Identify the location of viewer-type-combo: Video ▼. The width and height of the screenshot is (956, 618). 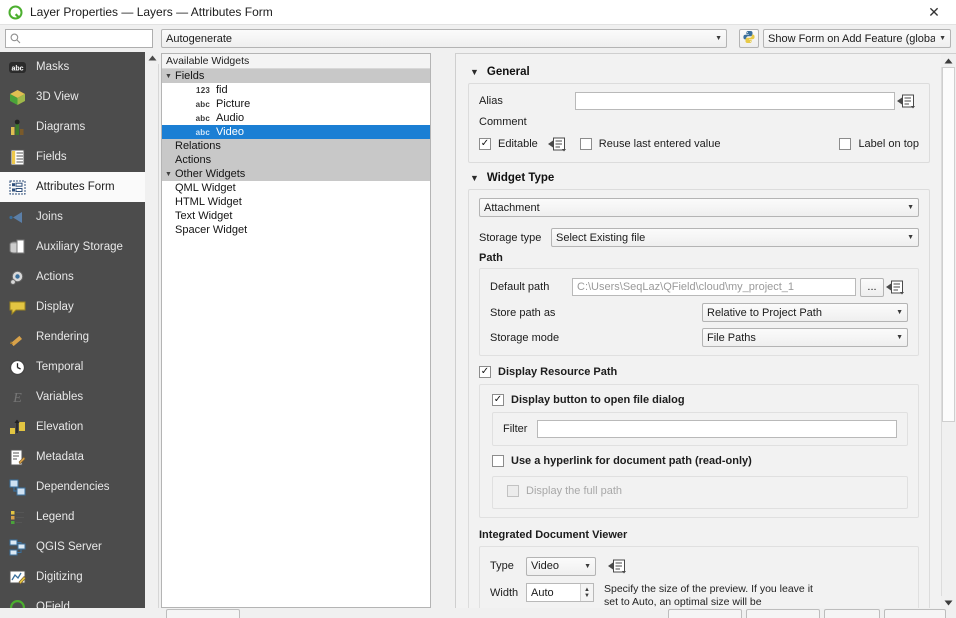
(561, 566).